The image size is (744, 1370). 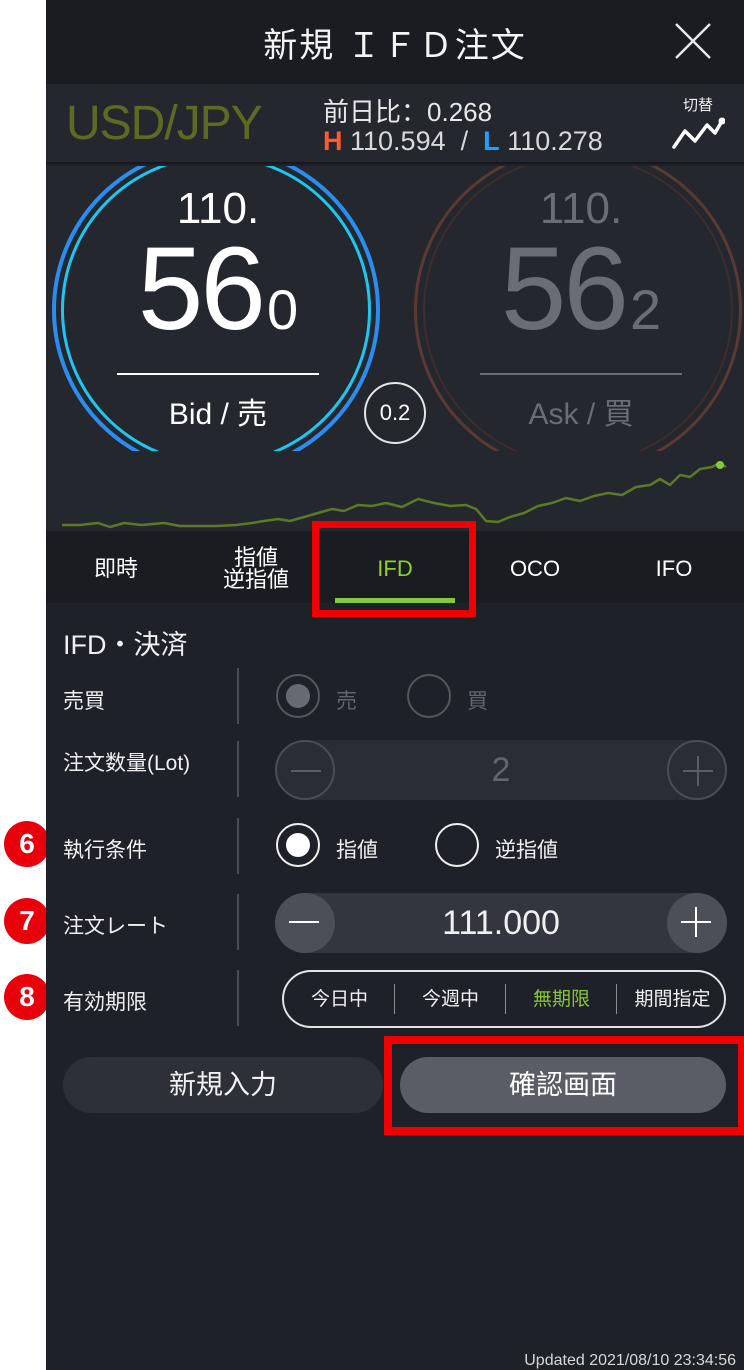 What do you see at coordinates (398, 141) in the screenshot?
I see `high-value: 110.594` at bounding box center [398, 141].